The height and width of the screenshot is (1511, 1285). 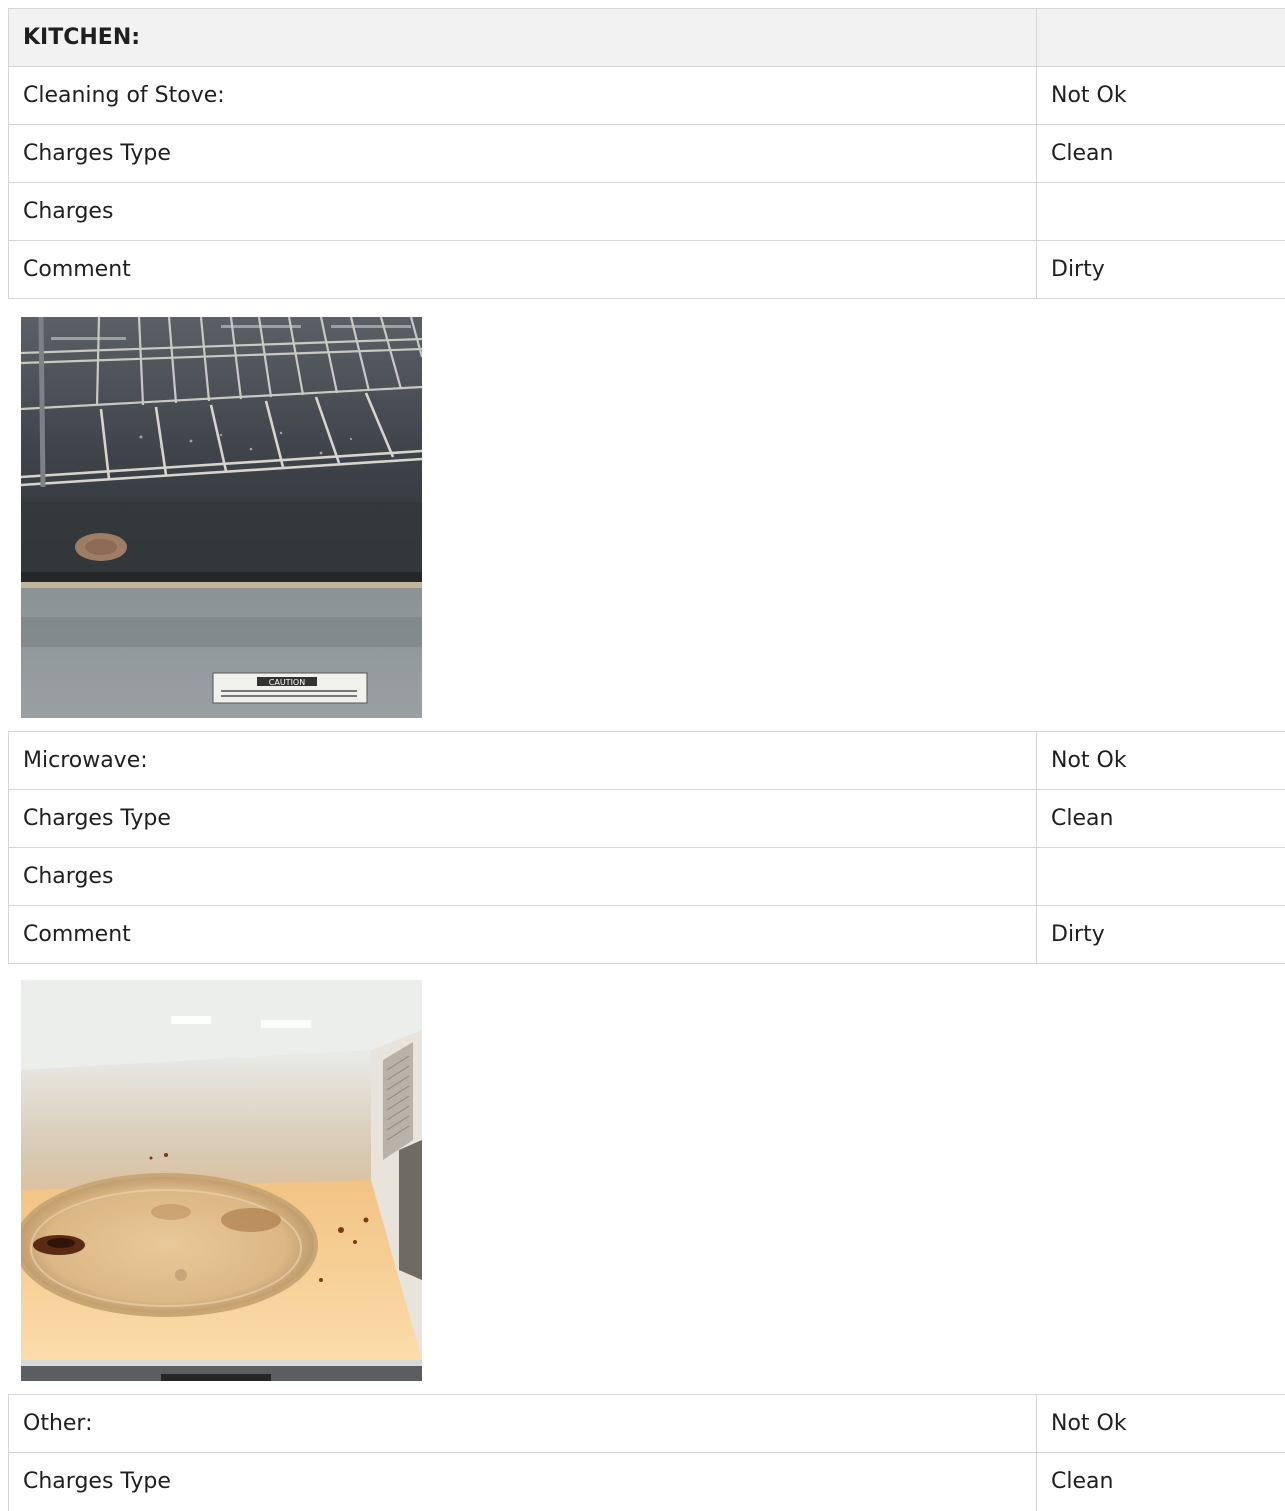 I want to click on section-heading: KITCHEN:, so click(x=523, y=38).